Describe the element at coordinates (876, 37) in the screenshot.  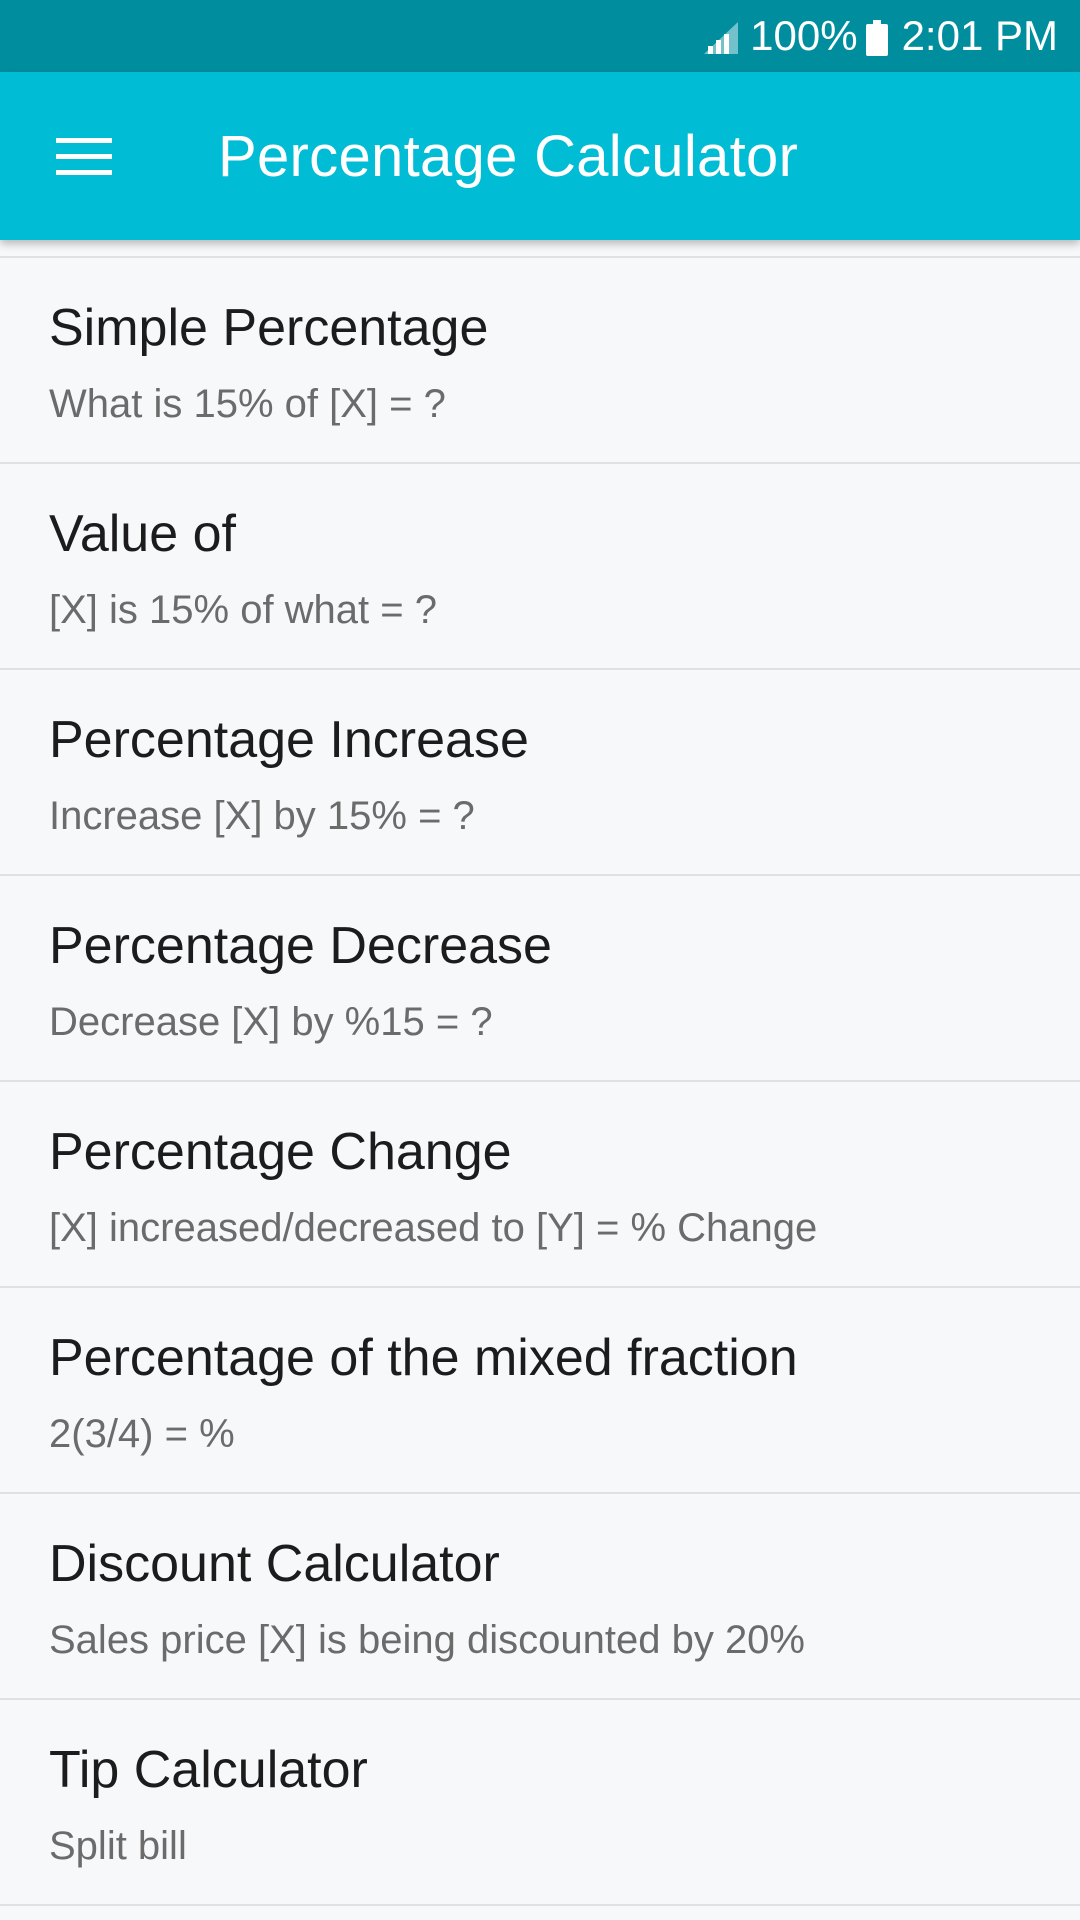
I see `battery-icon` at that location.